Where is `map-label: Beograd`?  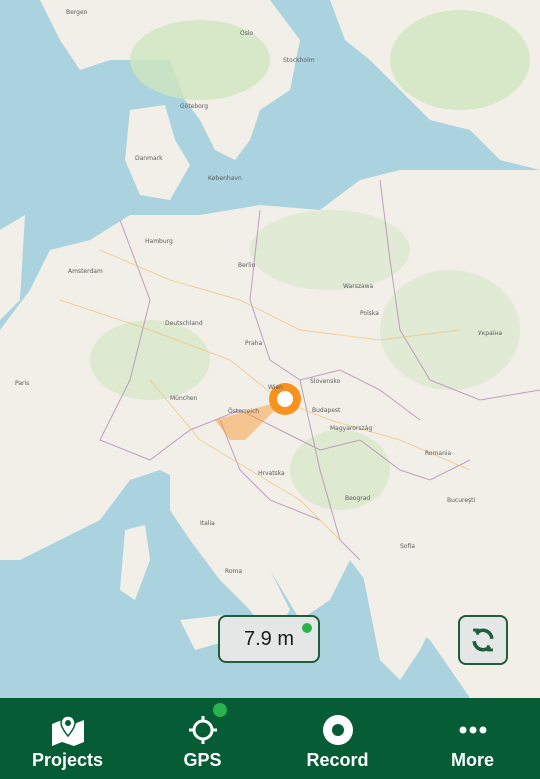 map-label: Beograd is located at coordinates (358, 498).